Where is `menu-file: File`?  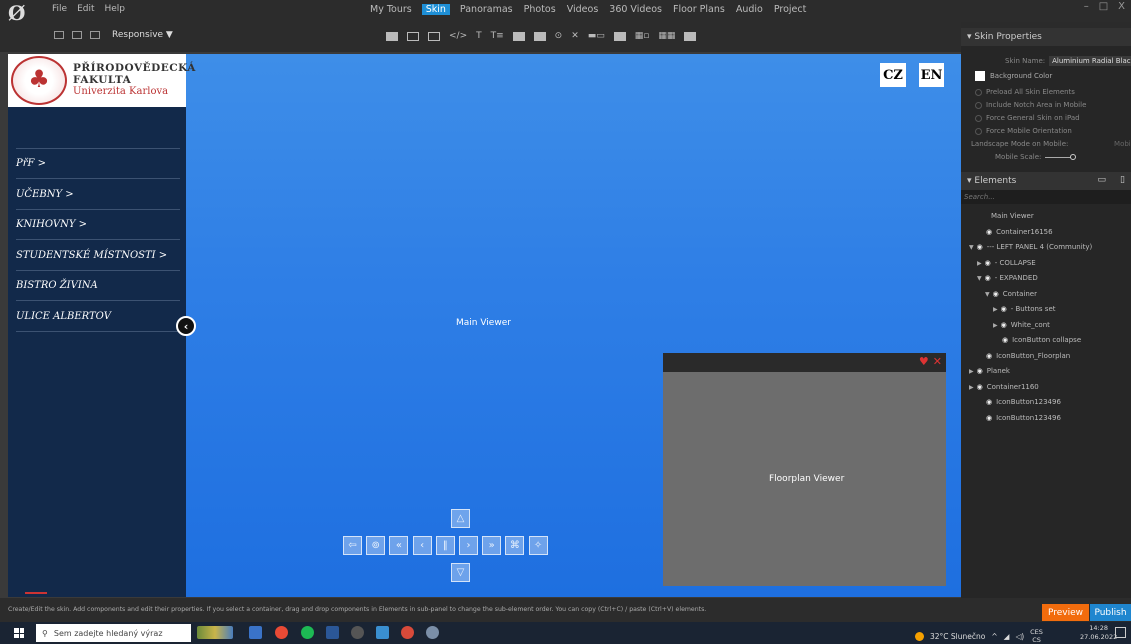
menu-file: File is located at coordinates (59, 9).